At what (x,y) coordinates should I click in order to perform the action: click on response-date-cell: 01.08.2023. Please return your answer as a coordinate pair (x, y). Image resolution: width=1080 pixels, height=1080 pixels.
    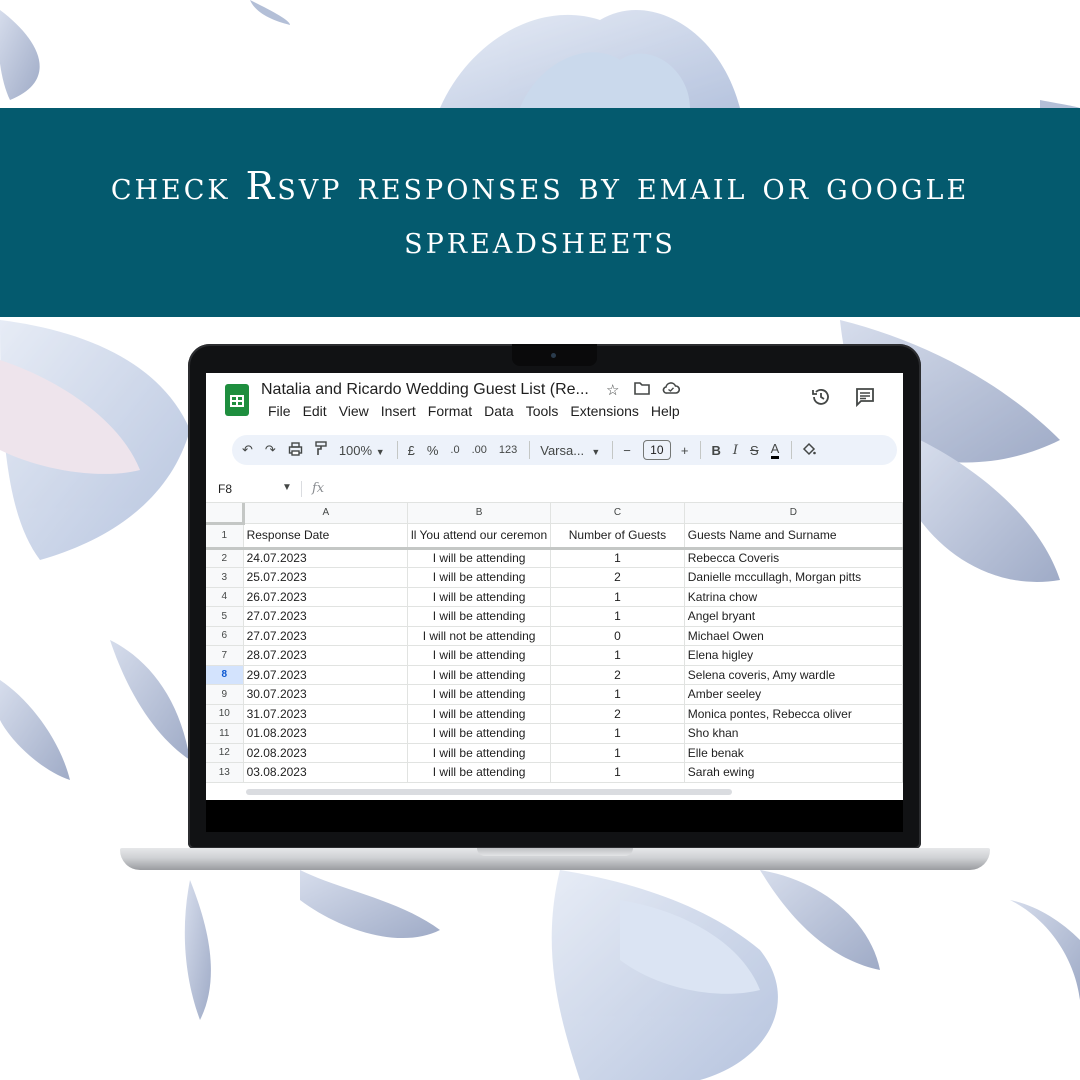
    Looking at the image, I should click on (326, 733).